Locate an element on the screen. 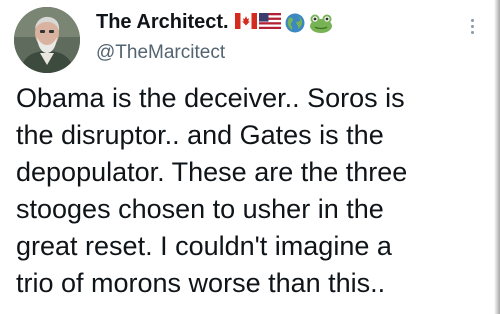 The width and height of the screenshot is (500, 314). more-options-icon is located at coordinates (472, 26).